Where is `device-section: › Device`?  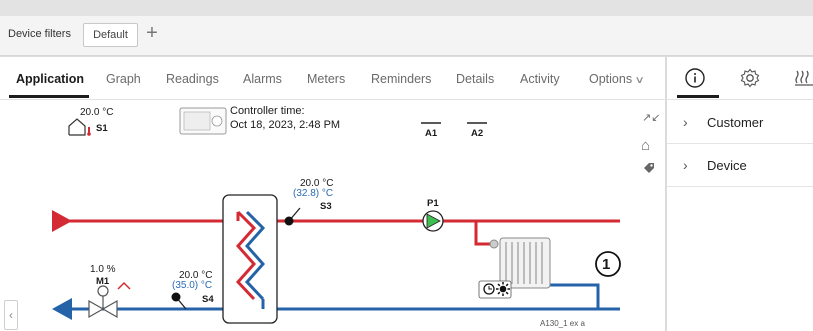 device-section: › Device is located at coordinates (740, 166).